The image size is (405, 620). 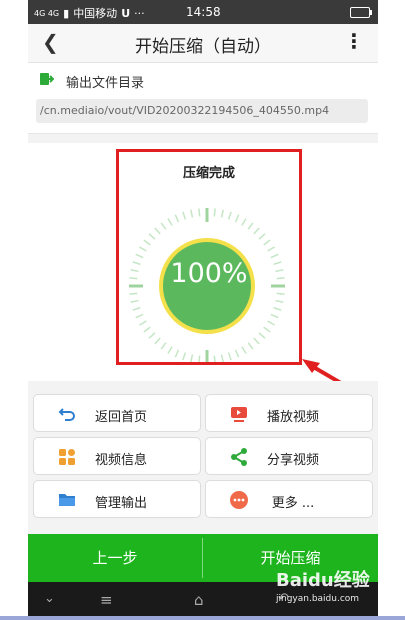 I want to click on frame-bottom-line, so click(x=202, y=618).